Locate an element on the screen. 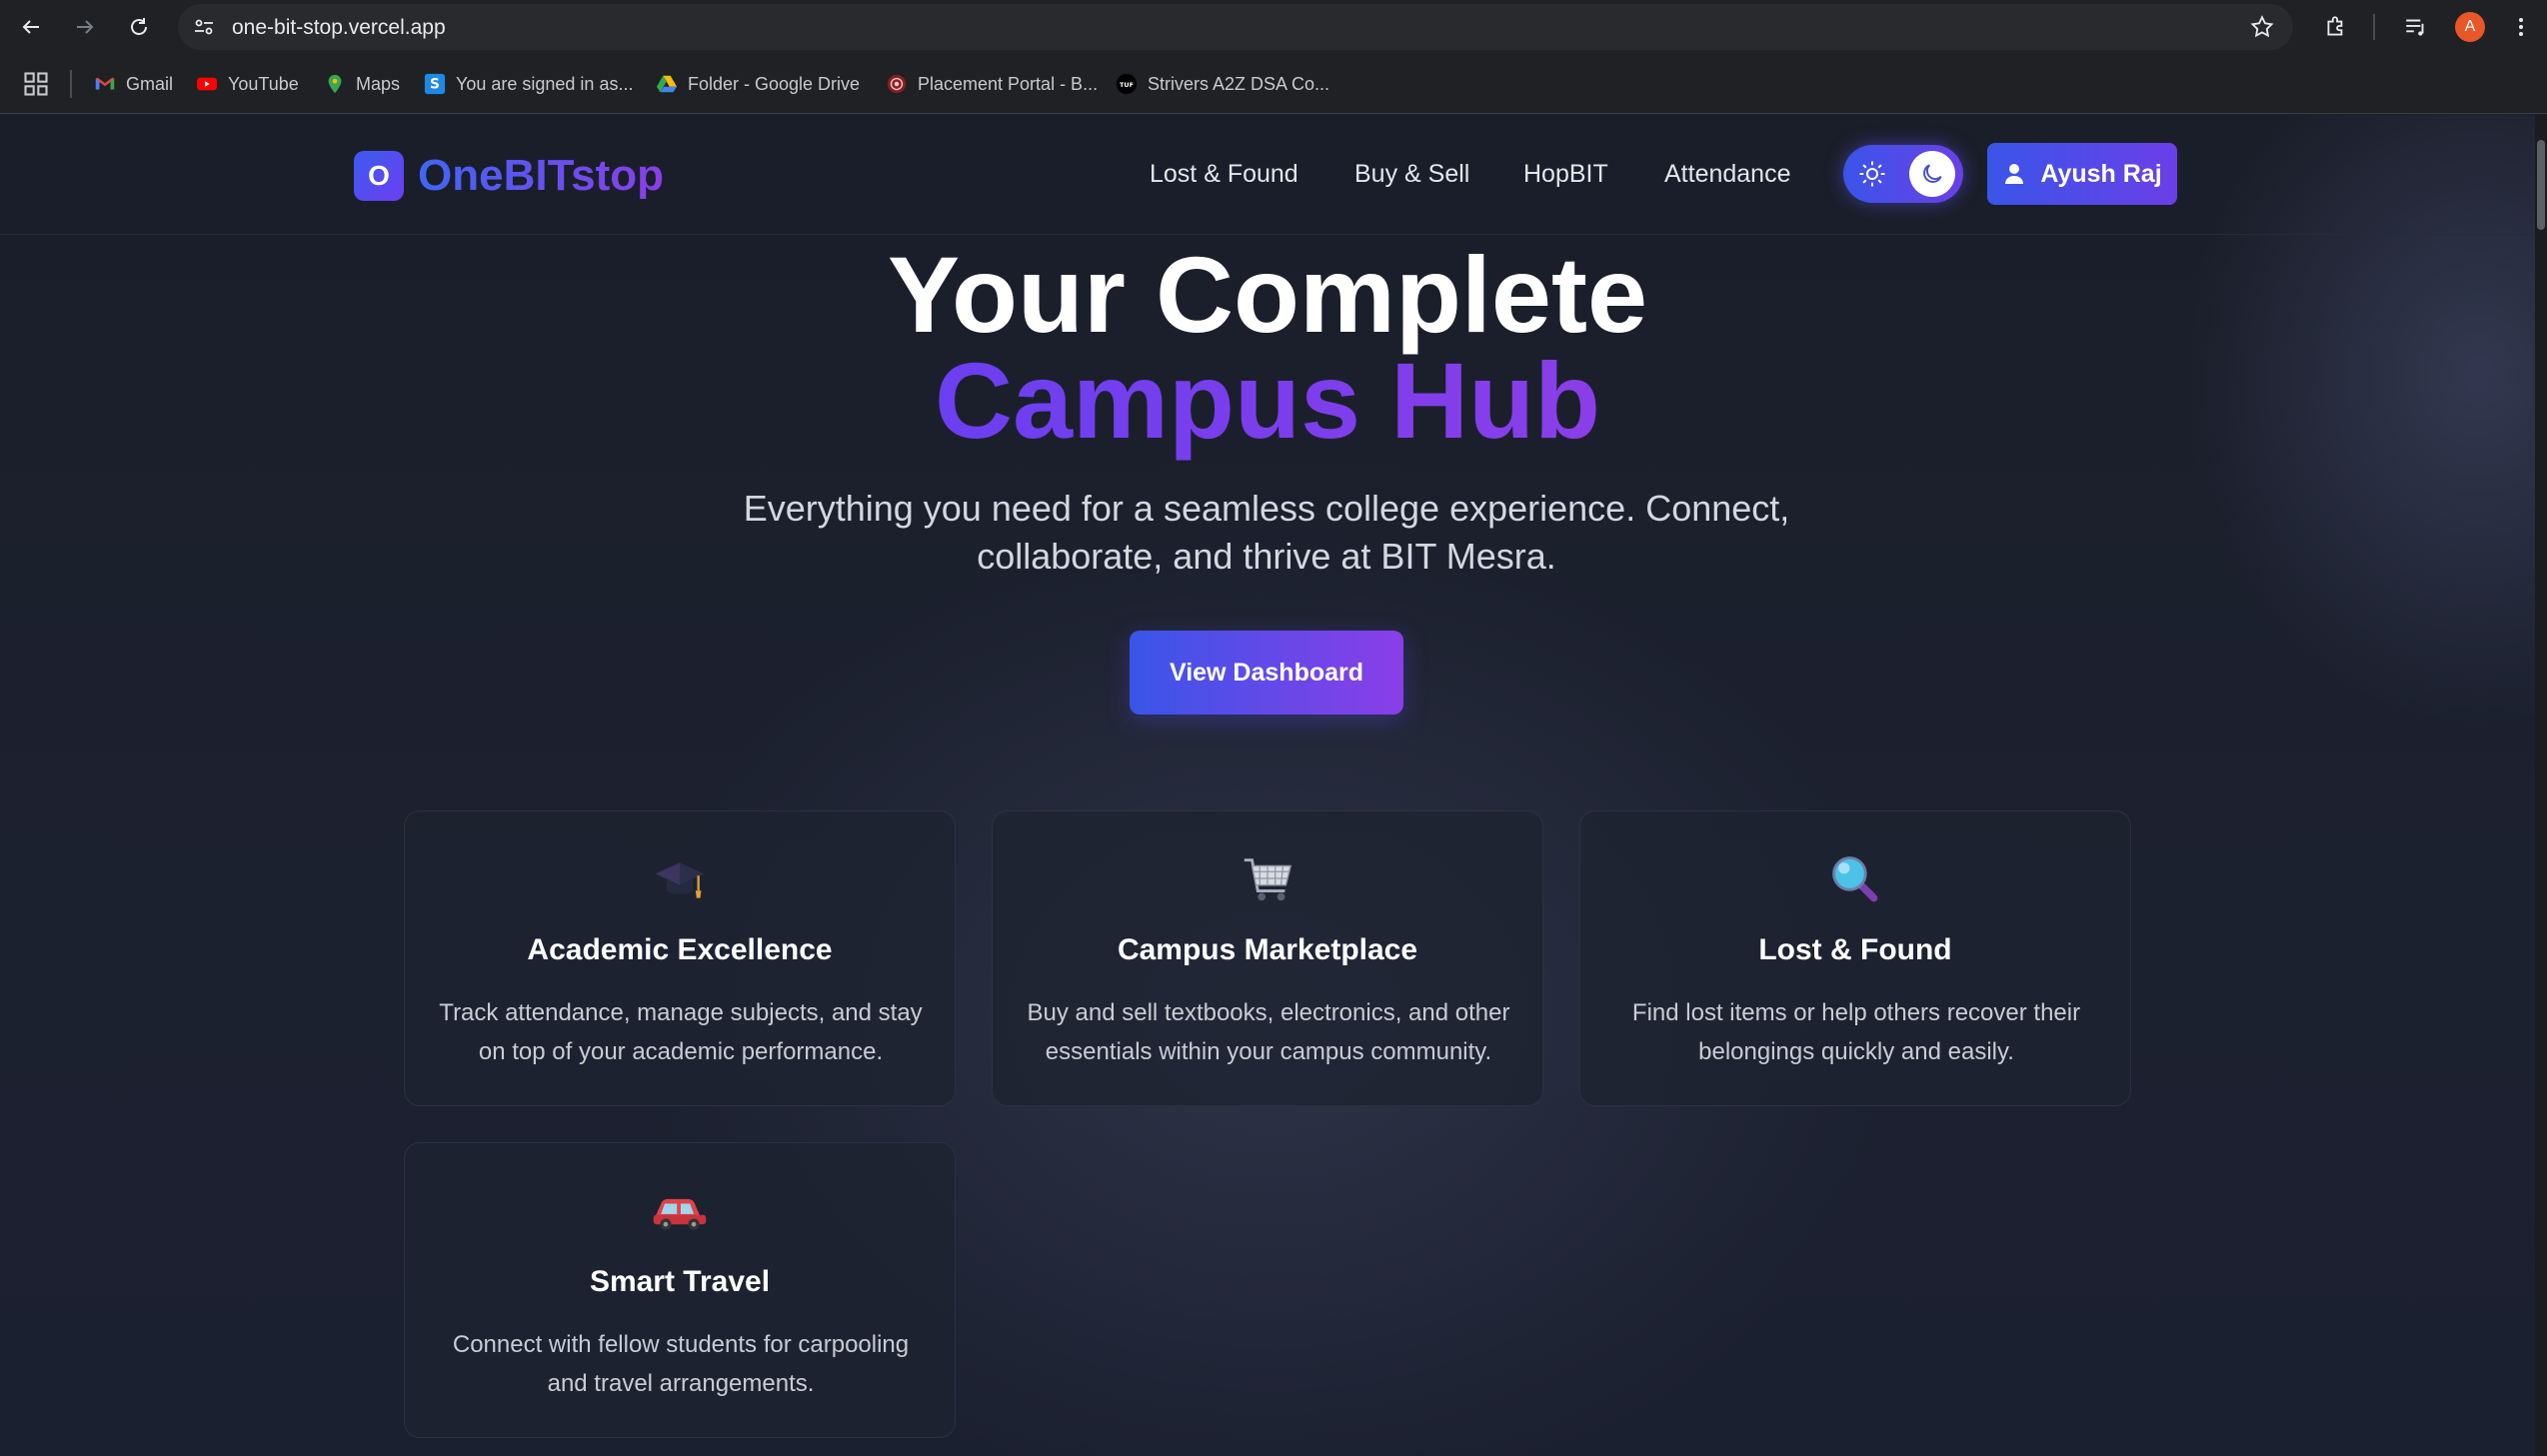 This screenshot has height=1456, width=2547. card-title: Lost & Found is located at coordinates (1855, 949).